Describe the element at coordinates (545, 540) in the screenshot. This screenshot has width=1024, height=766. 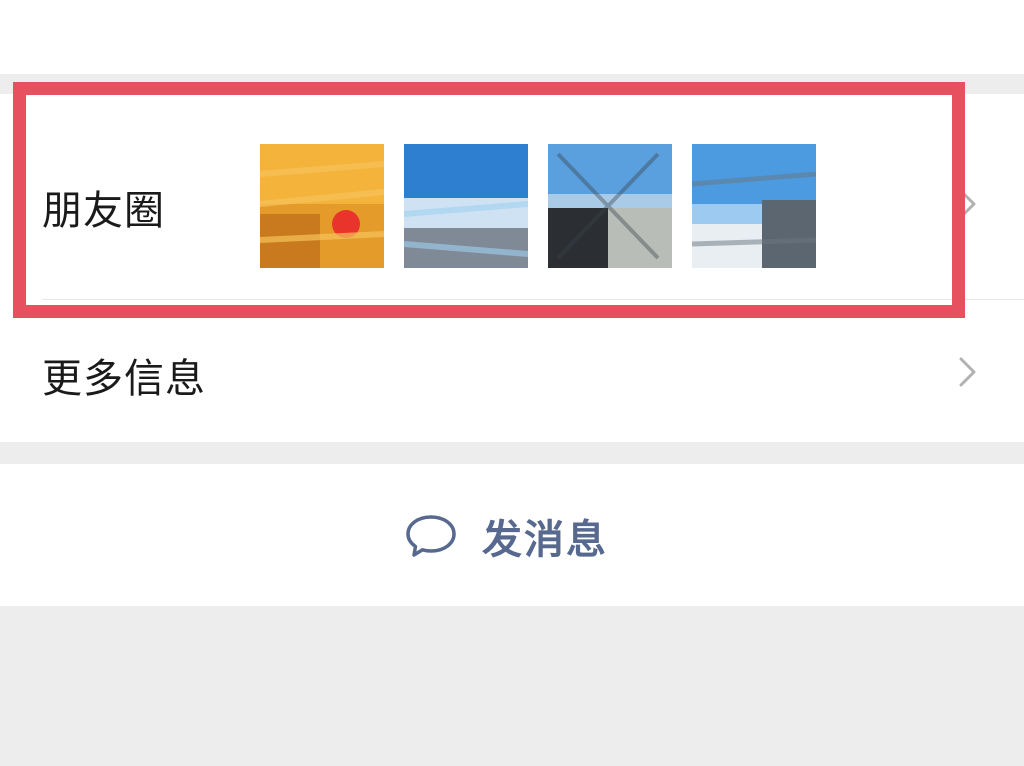
I see `send-message-label: 发消息` at that location.